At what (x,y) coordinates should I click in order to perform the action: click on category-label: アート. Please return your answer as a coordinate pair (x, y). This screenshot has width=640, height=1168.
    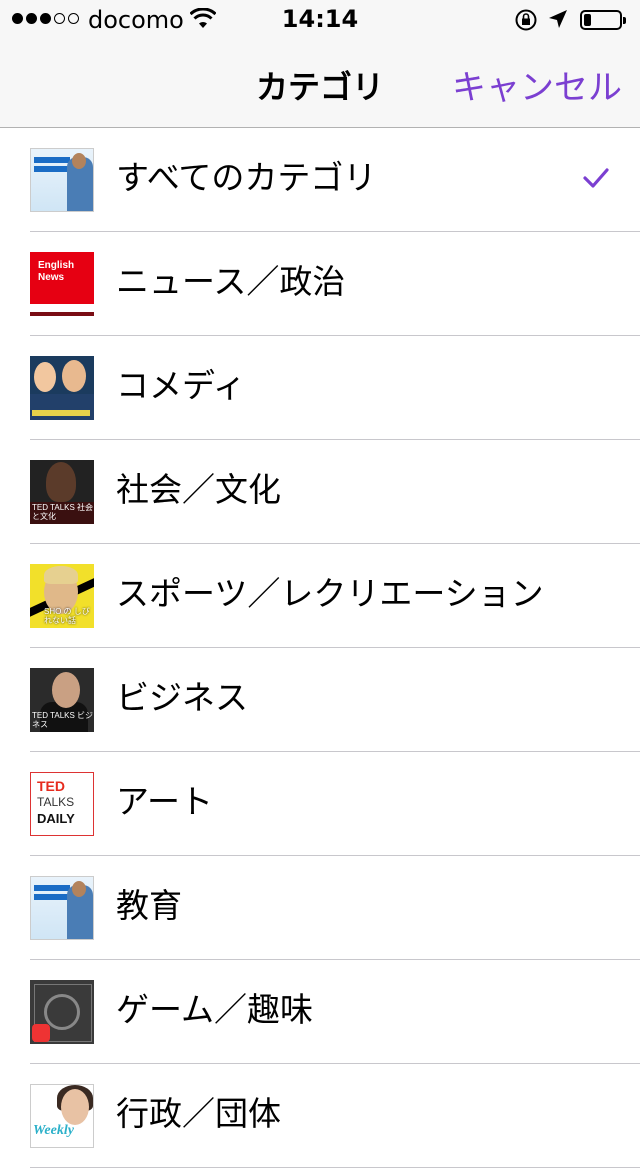
    Looking at the image, I should click on (165, 801).